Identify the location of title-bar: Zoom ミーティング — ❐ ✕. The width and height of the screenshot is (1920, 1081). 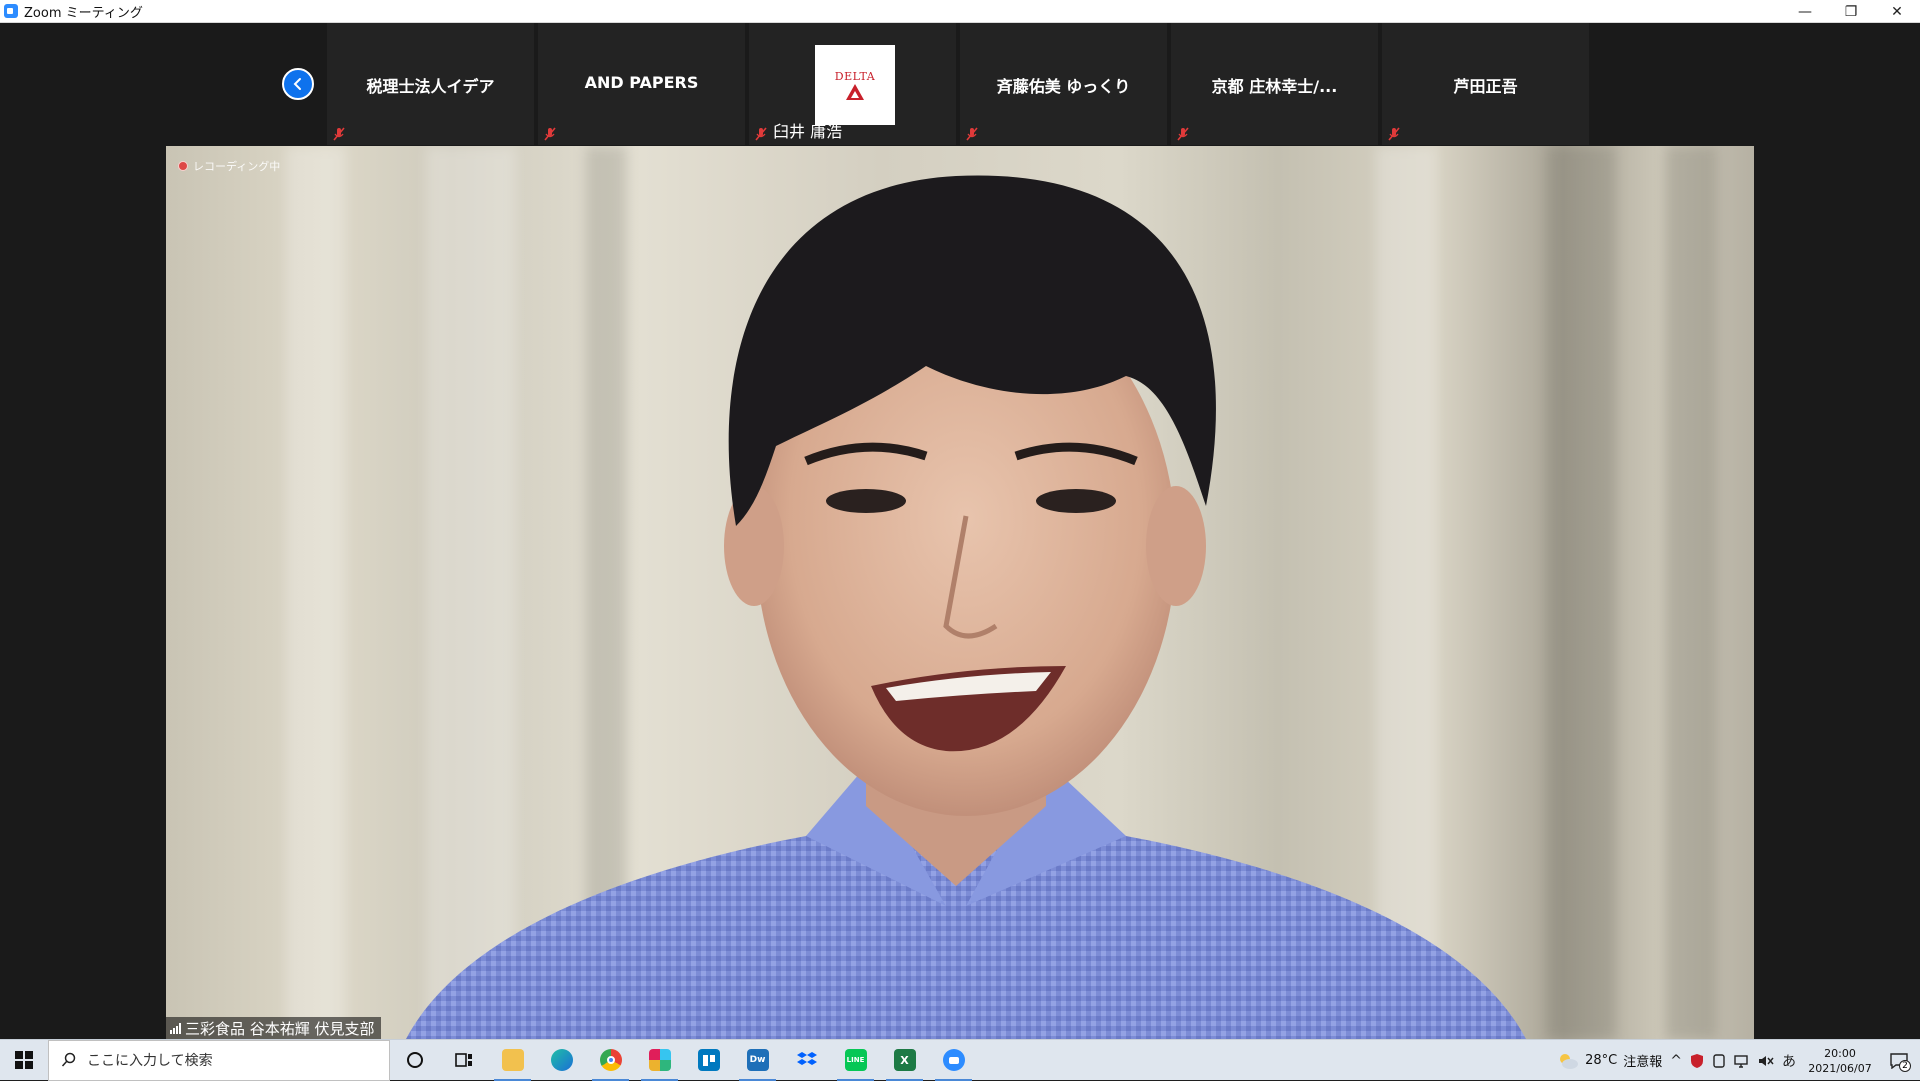
(960, 11).